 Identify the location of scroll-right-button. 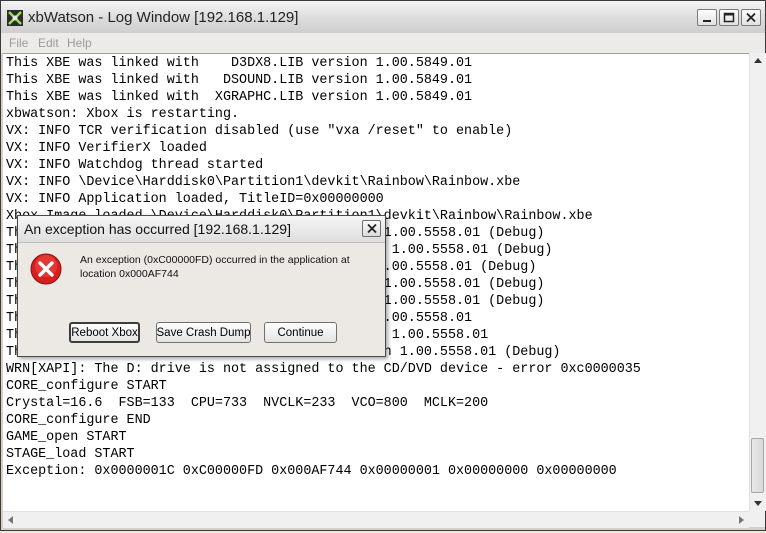
(741, 520).